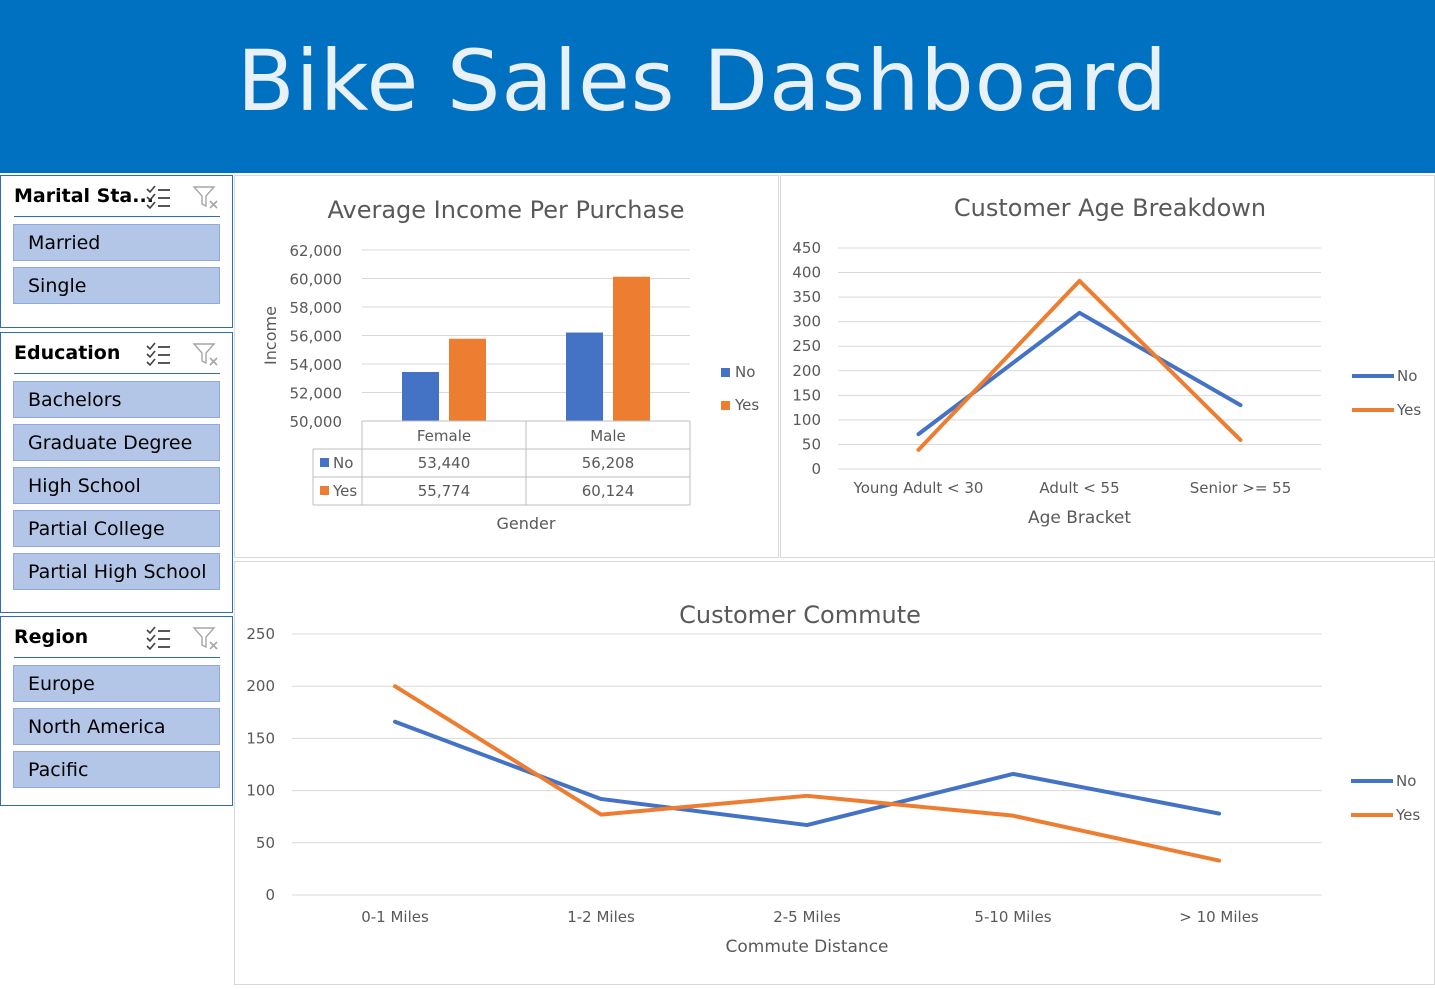  Describe the element at coordinates (608, 436) in the screenshot. I see `x-tick-label: Male` at that location.